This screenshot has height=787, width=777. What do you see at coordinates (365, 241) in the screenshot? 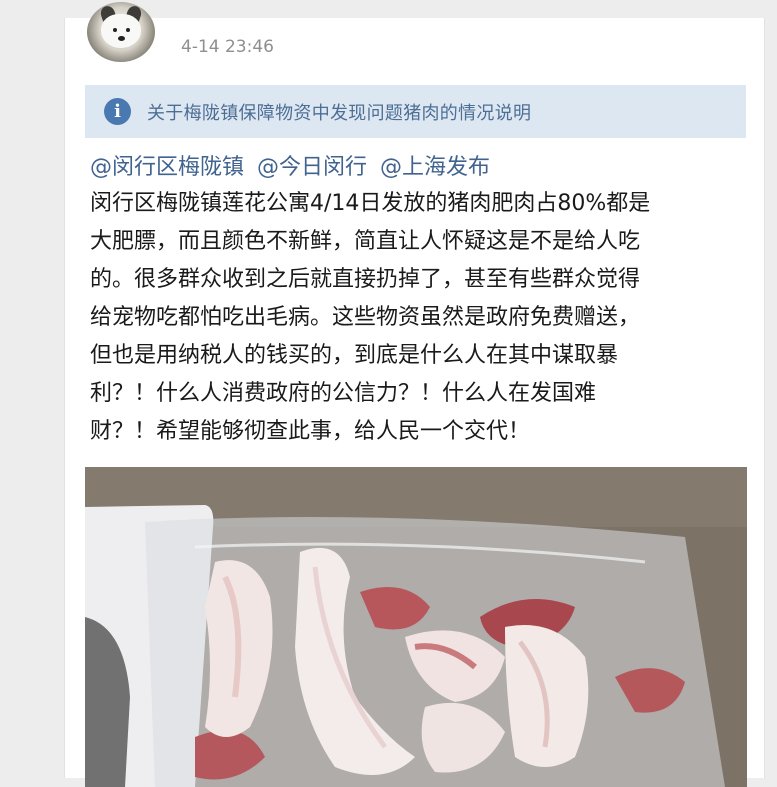
I see `post-body-line: 大肥膘，而且颜色不新鲜，简直让人怀疑这是不是给人吃` at bounding box center [365, 241].